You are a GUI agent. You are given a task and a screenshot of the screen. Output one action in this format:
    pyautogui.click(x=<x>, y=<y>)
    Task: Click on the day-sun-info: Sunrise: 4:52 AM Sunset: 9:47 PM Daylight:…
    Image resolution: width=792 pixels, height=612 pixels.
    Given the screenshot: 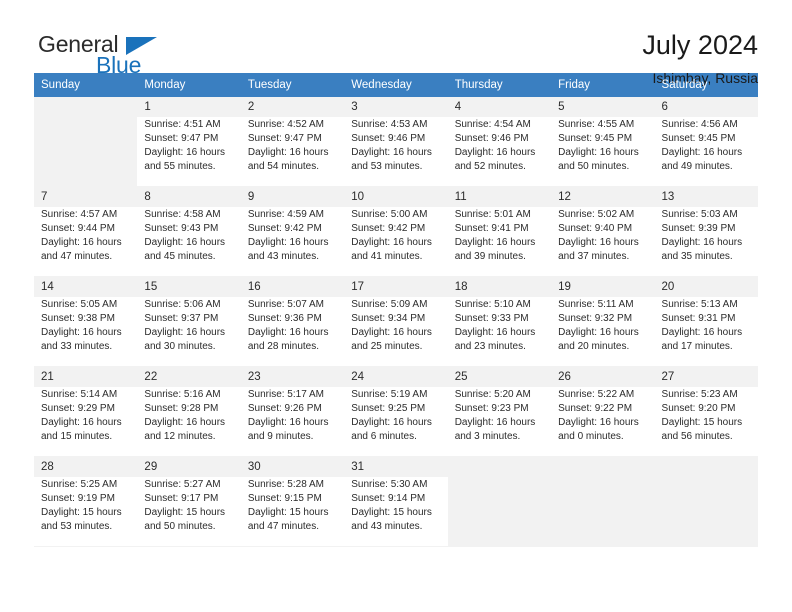 What is the action you would take?
    pyautogui.click(x=292, y=151)
    